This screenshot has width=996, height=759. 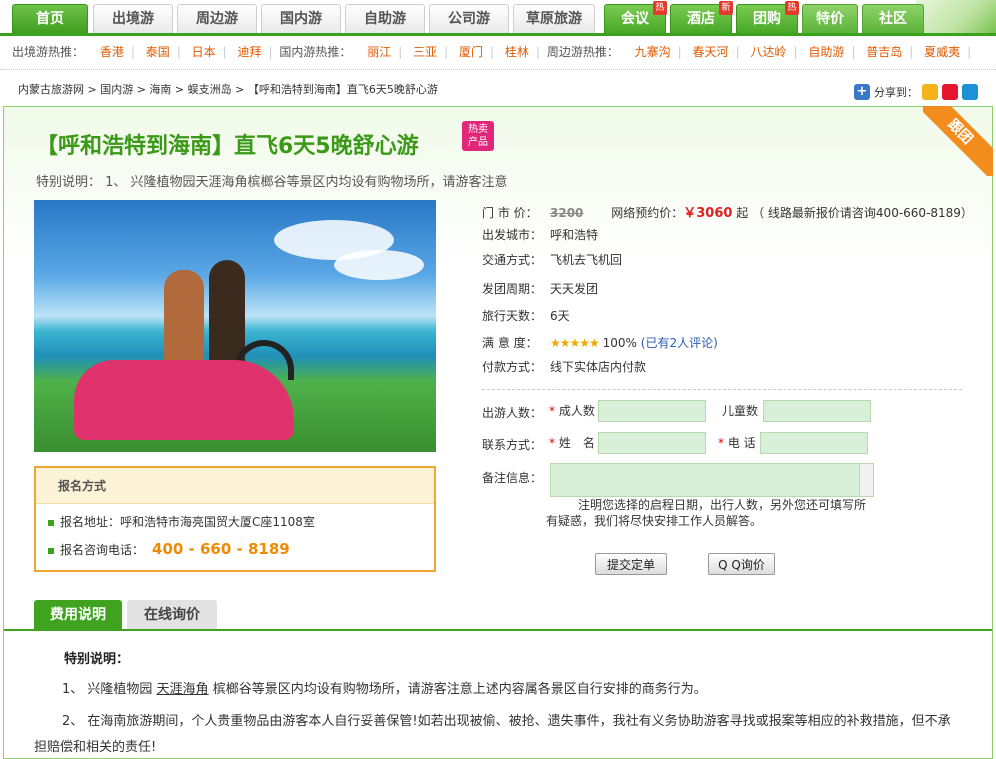 What do you see at coordinates (540, 288) in the screenshot?
I see `schedule-row: 发团周期： 天天发团` at bounding box center [540, 288].